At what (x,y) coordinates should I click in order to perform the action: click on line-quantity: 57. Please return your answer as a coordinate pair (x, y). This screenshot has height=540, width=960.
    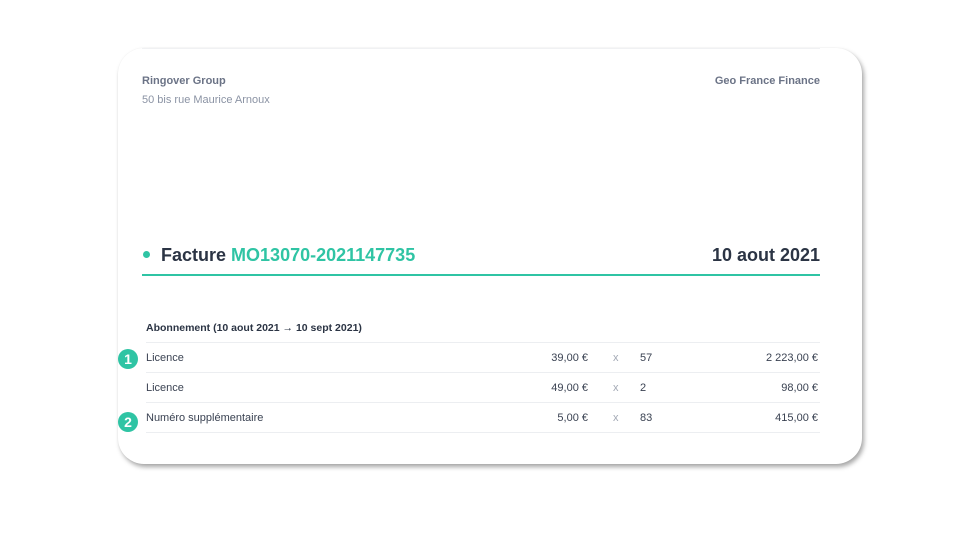
    Looking at the image, I should click on (646, 358).